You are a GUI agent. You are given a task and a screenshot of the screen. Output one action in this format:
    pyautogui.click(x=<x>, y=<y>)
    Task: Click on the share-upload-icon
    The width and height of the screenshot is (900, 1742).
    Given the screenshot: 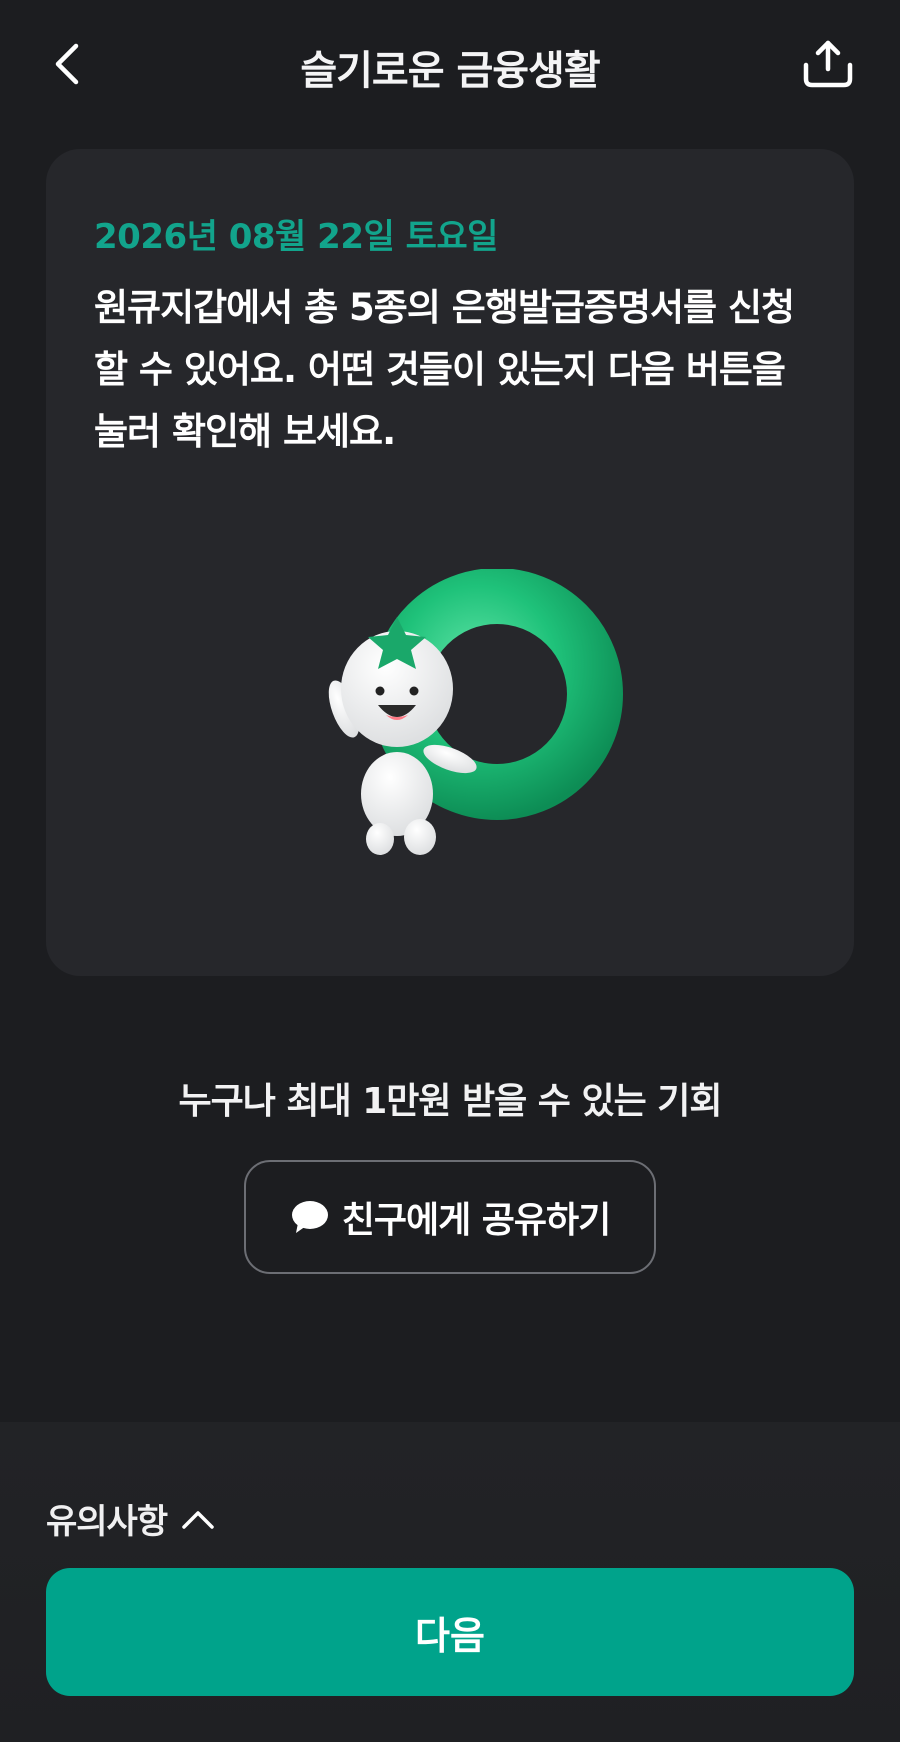 What is the action you would take?
    pyautogui.click(x=828, y=64)
    